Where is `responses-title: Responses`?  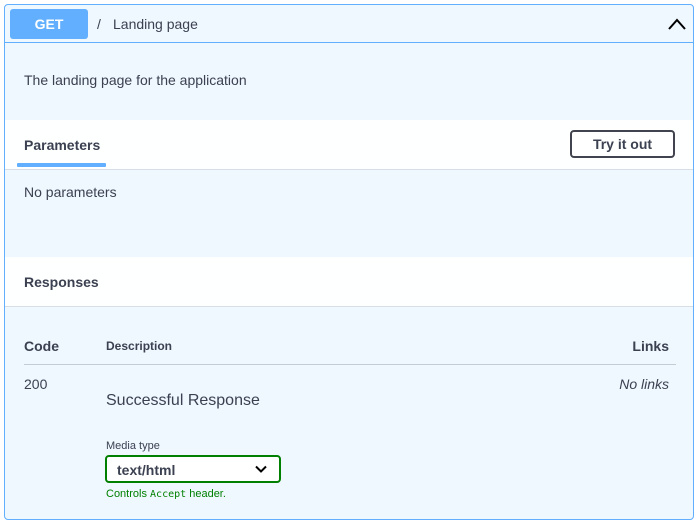 responses-title: Responses is located at coordinates (61, 282).